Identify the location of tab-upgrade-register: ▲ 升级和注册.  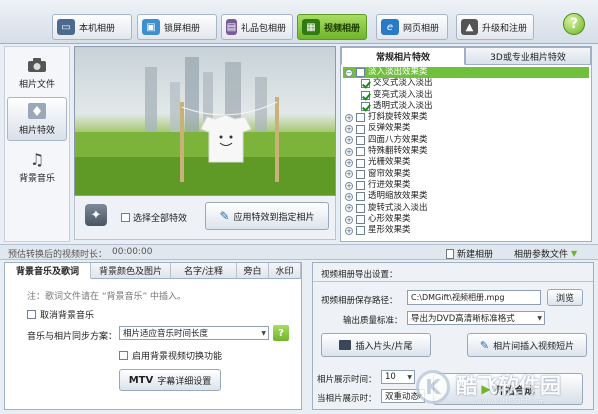
(495, 27).